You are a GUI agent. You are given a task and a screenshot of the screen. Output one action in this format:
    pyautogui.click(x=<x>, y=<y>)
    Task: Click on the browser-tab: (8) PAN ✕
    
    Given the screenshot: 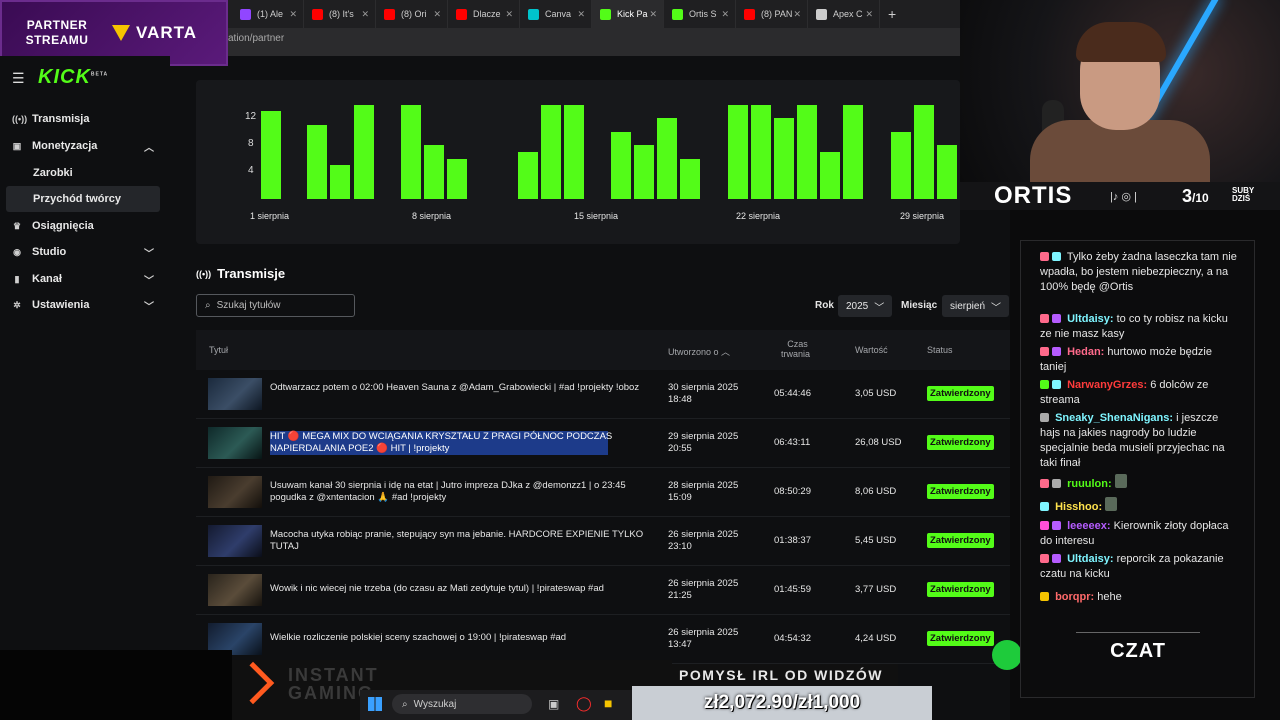 What is the action you would take?
    pyautogui.click(x=772, y=14)
    